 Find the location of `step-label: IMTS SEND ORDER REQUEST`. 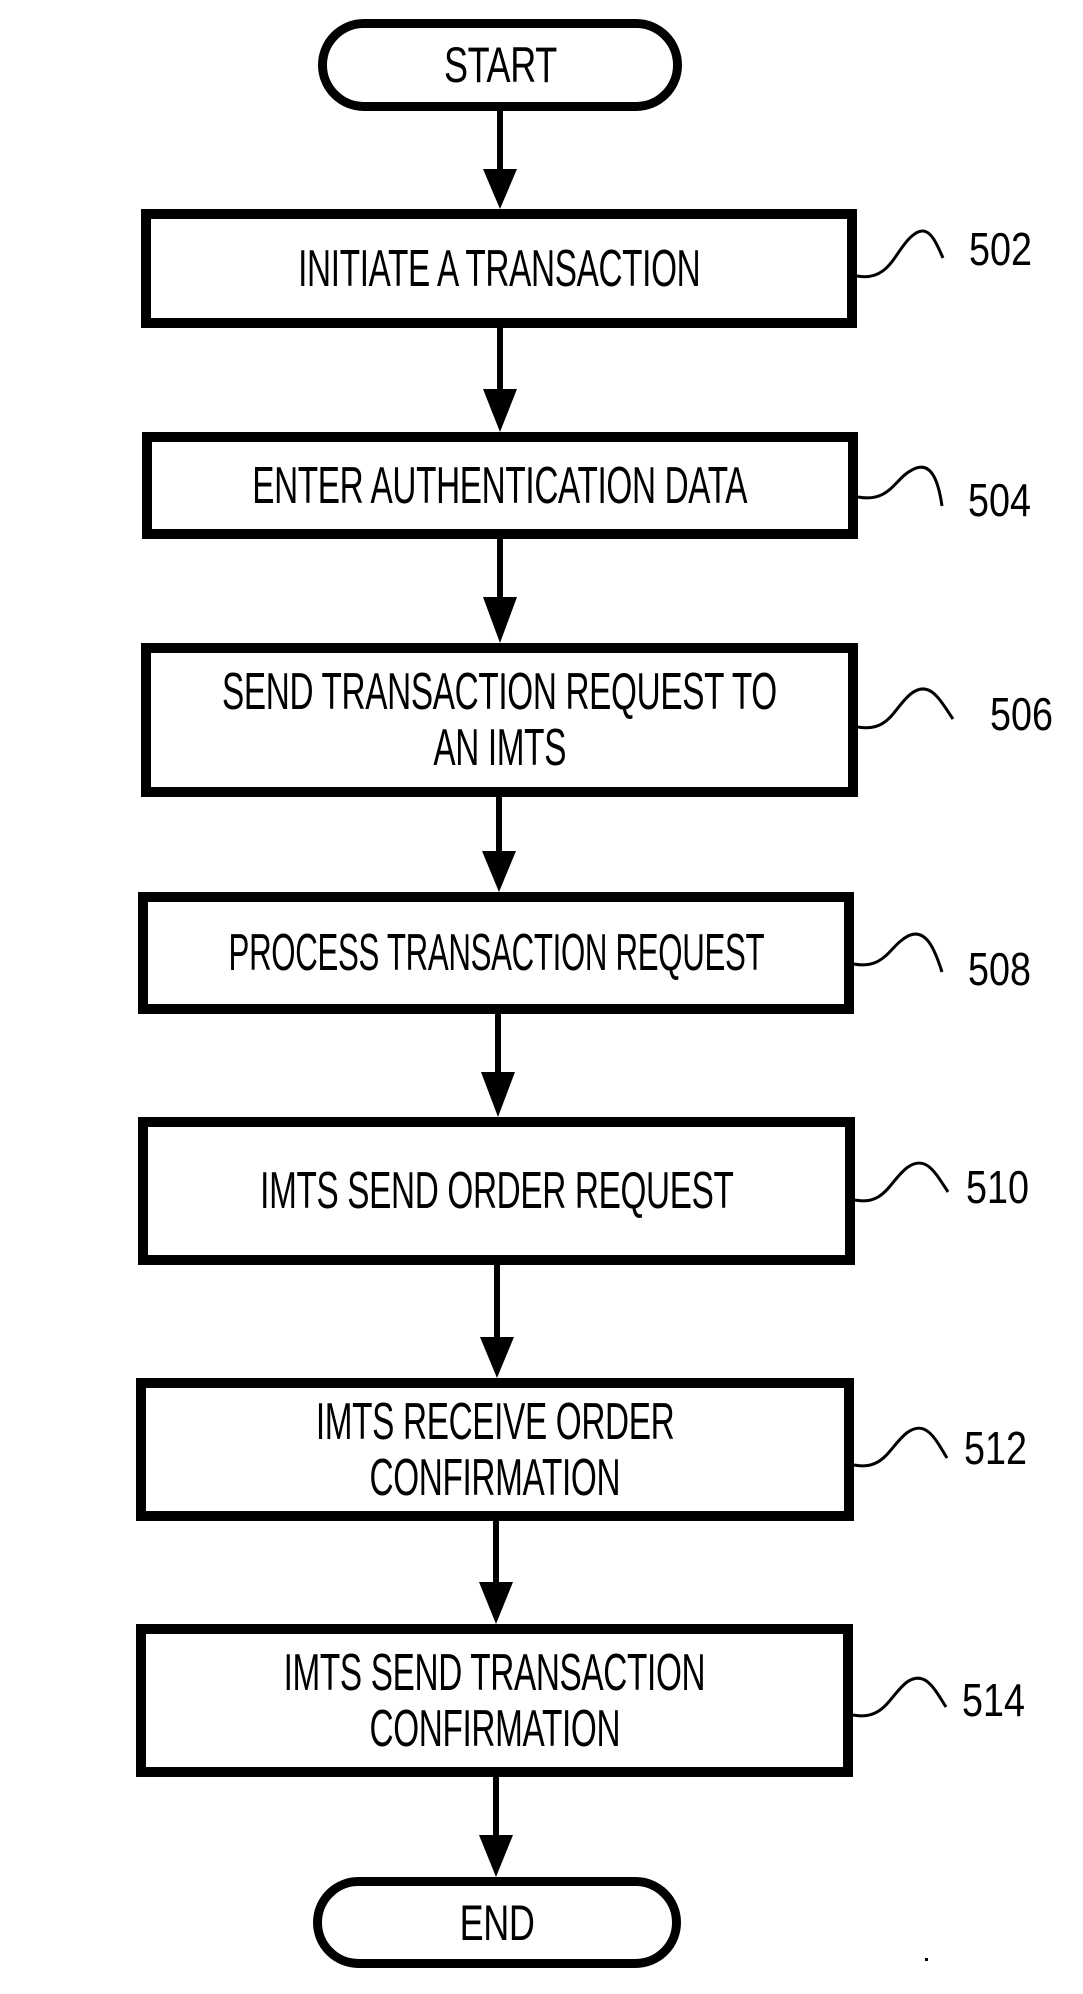

step-label: IMTS SEND ORDER REQUEST is located at coordinates (496, 1191).